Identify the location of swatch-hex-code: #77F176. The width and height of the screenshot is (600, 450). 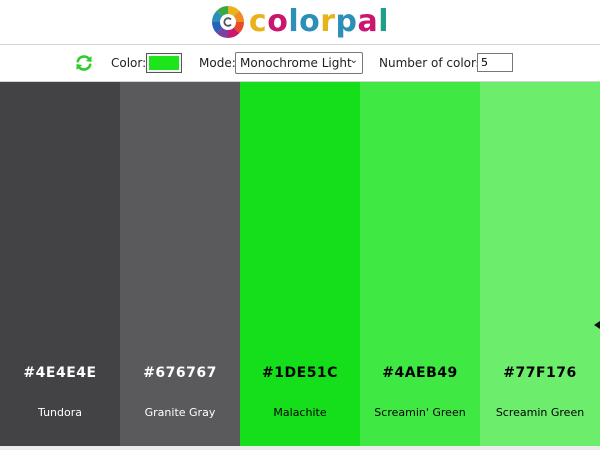
(540, 373).